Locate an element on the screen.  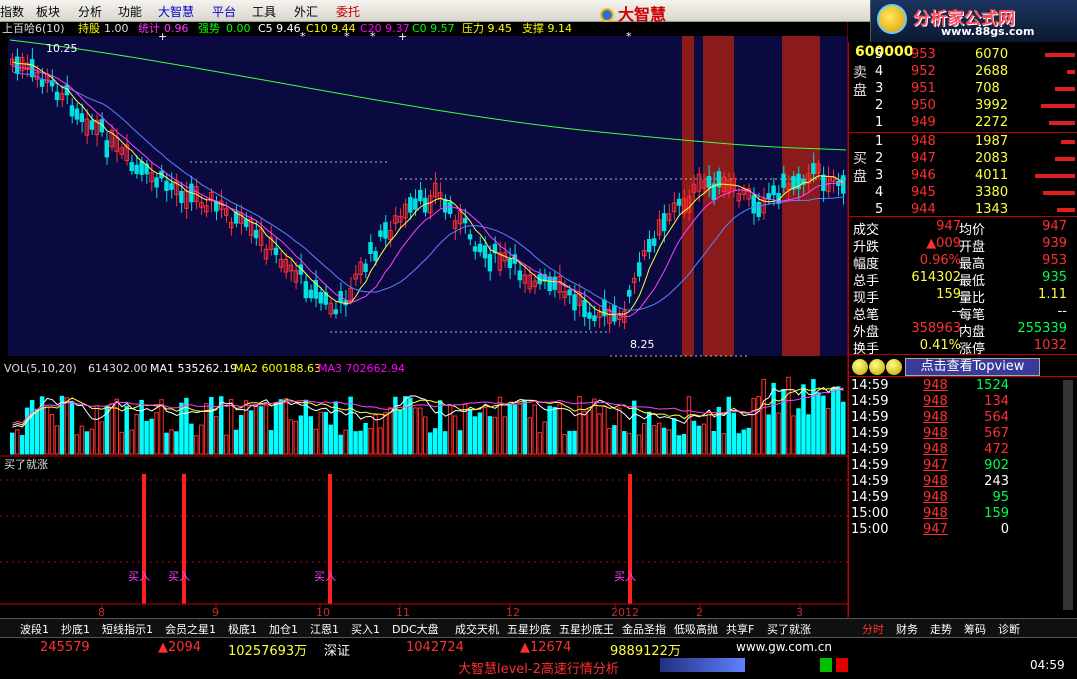
indicator-tab: 抄底1 is located at coordinates (75, 629).